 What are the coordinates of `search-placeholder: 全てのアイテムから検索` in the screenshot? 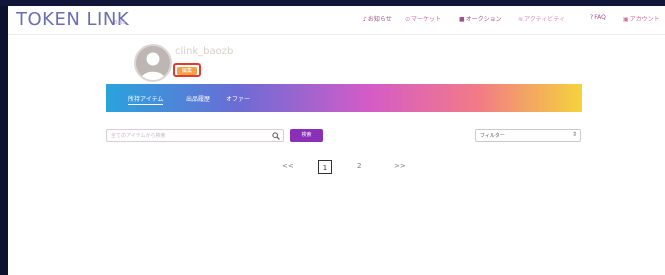 It's located at (138, 136).